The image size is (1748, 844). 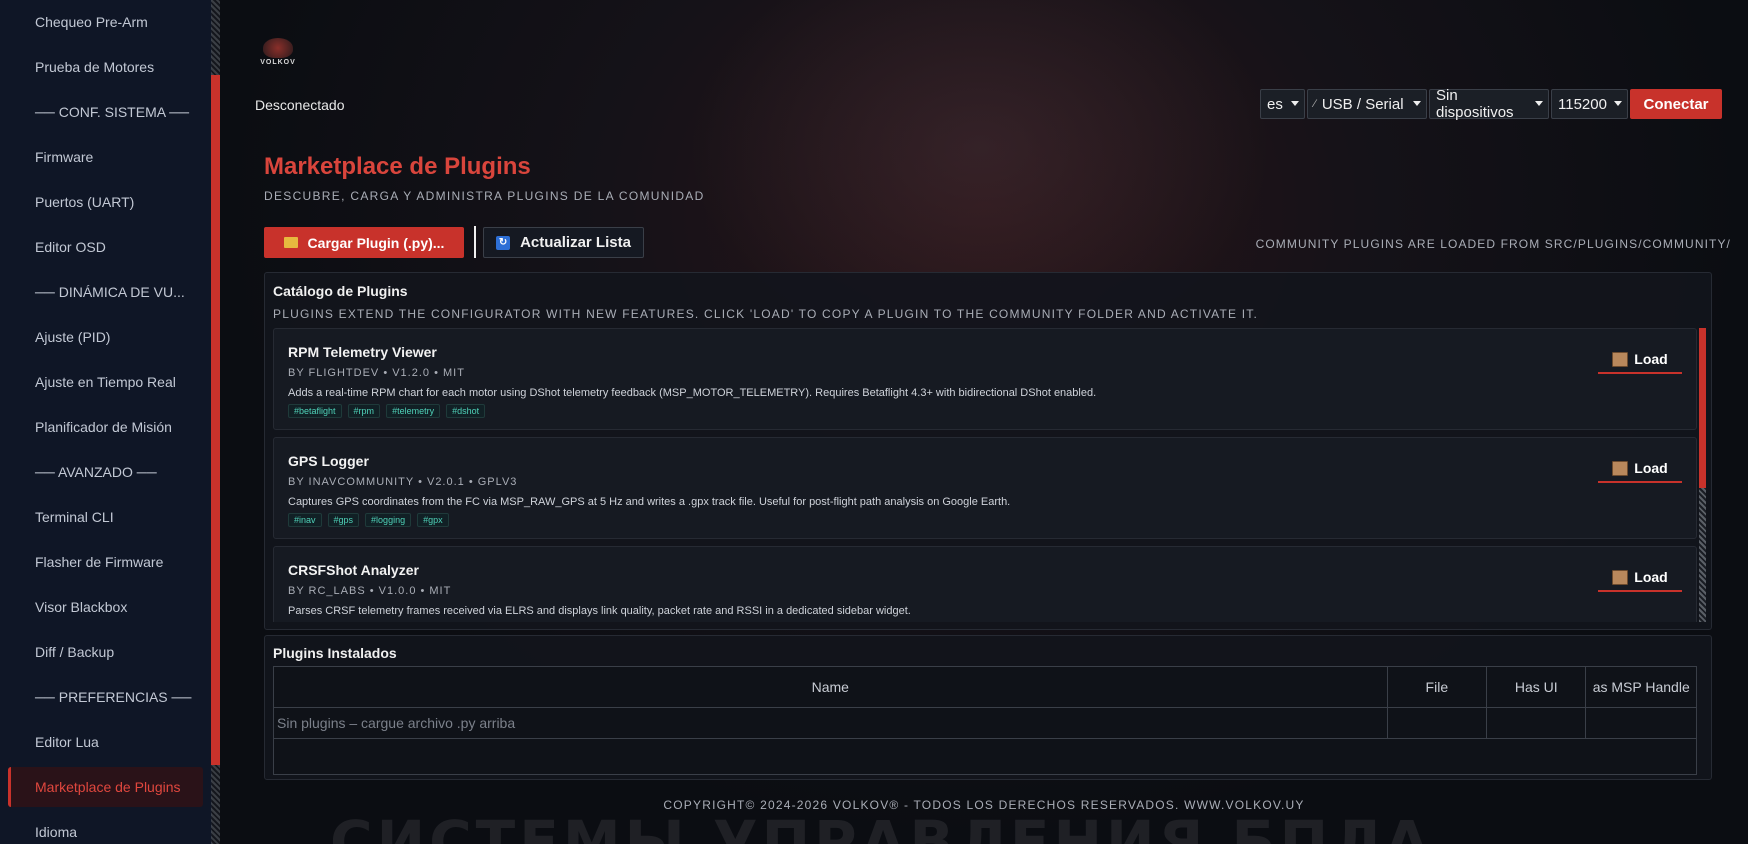 What do you see at coordinates (315, 411) in the screenshot?
I see `plugin-tag: #betaflight` at bounding box center [315, 411].